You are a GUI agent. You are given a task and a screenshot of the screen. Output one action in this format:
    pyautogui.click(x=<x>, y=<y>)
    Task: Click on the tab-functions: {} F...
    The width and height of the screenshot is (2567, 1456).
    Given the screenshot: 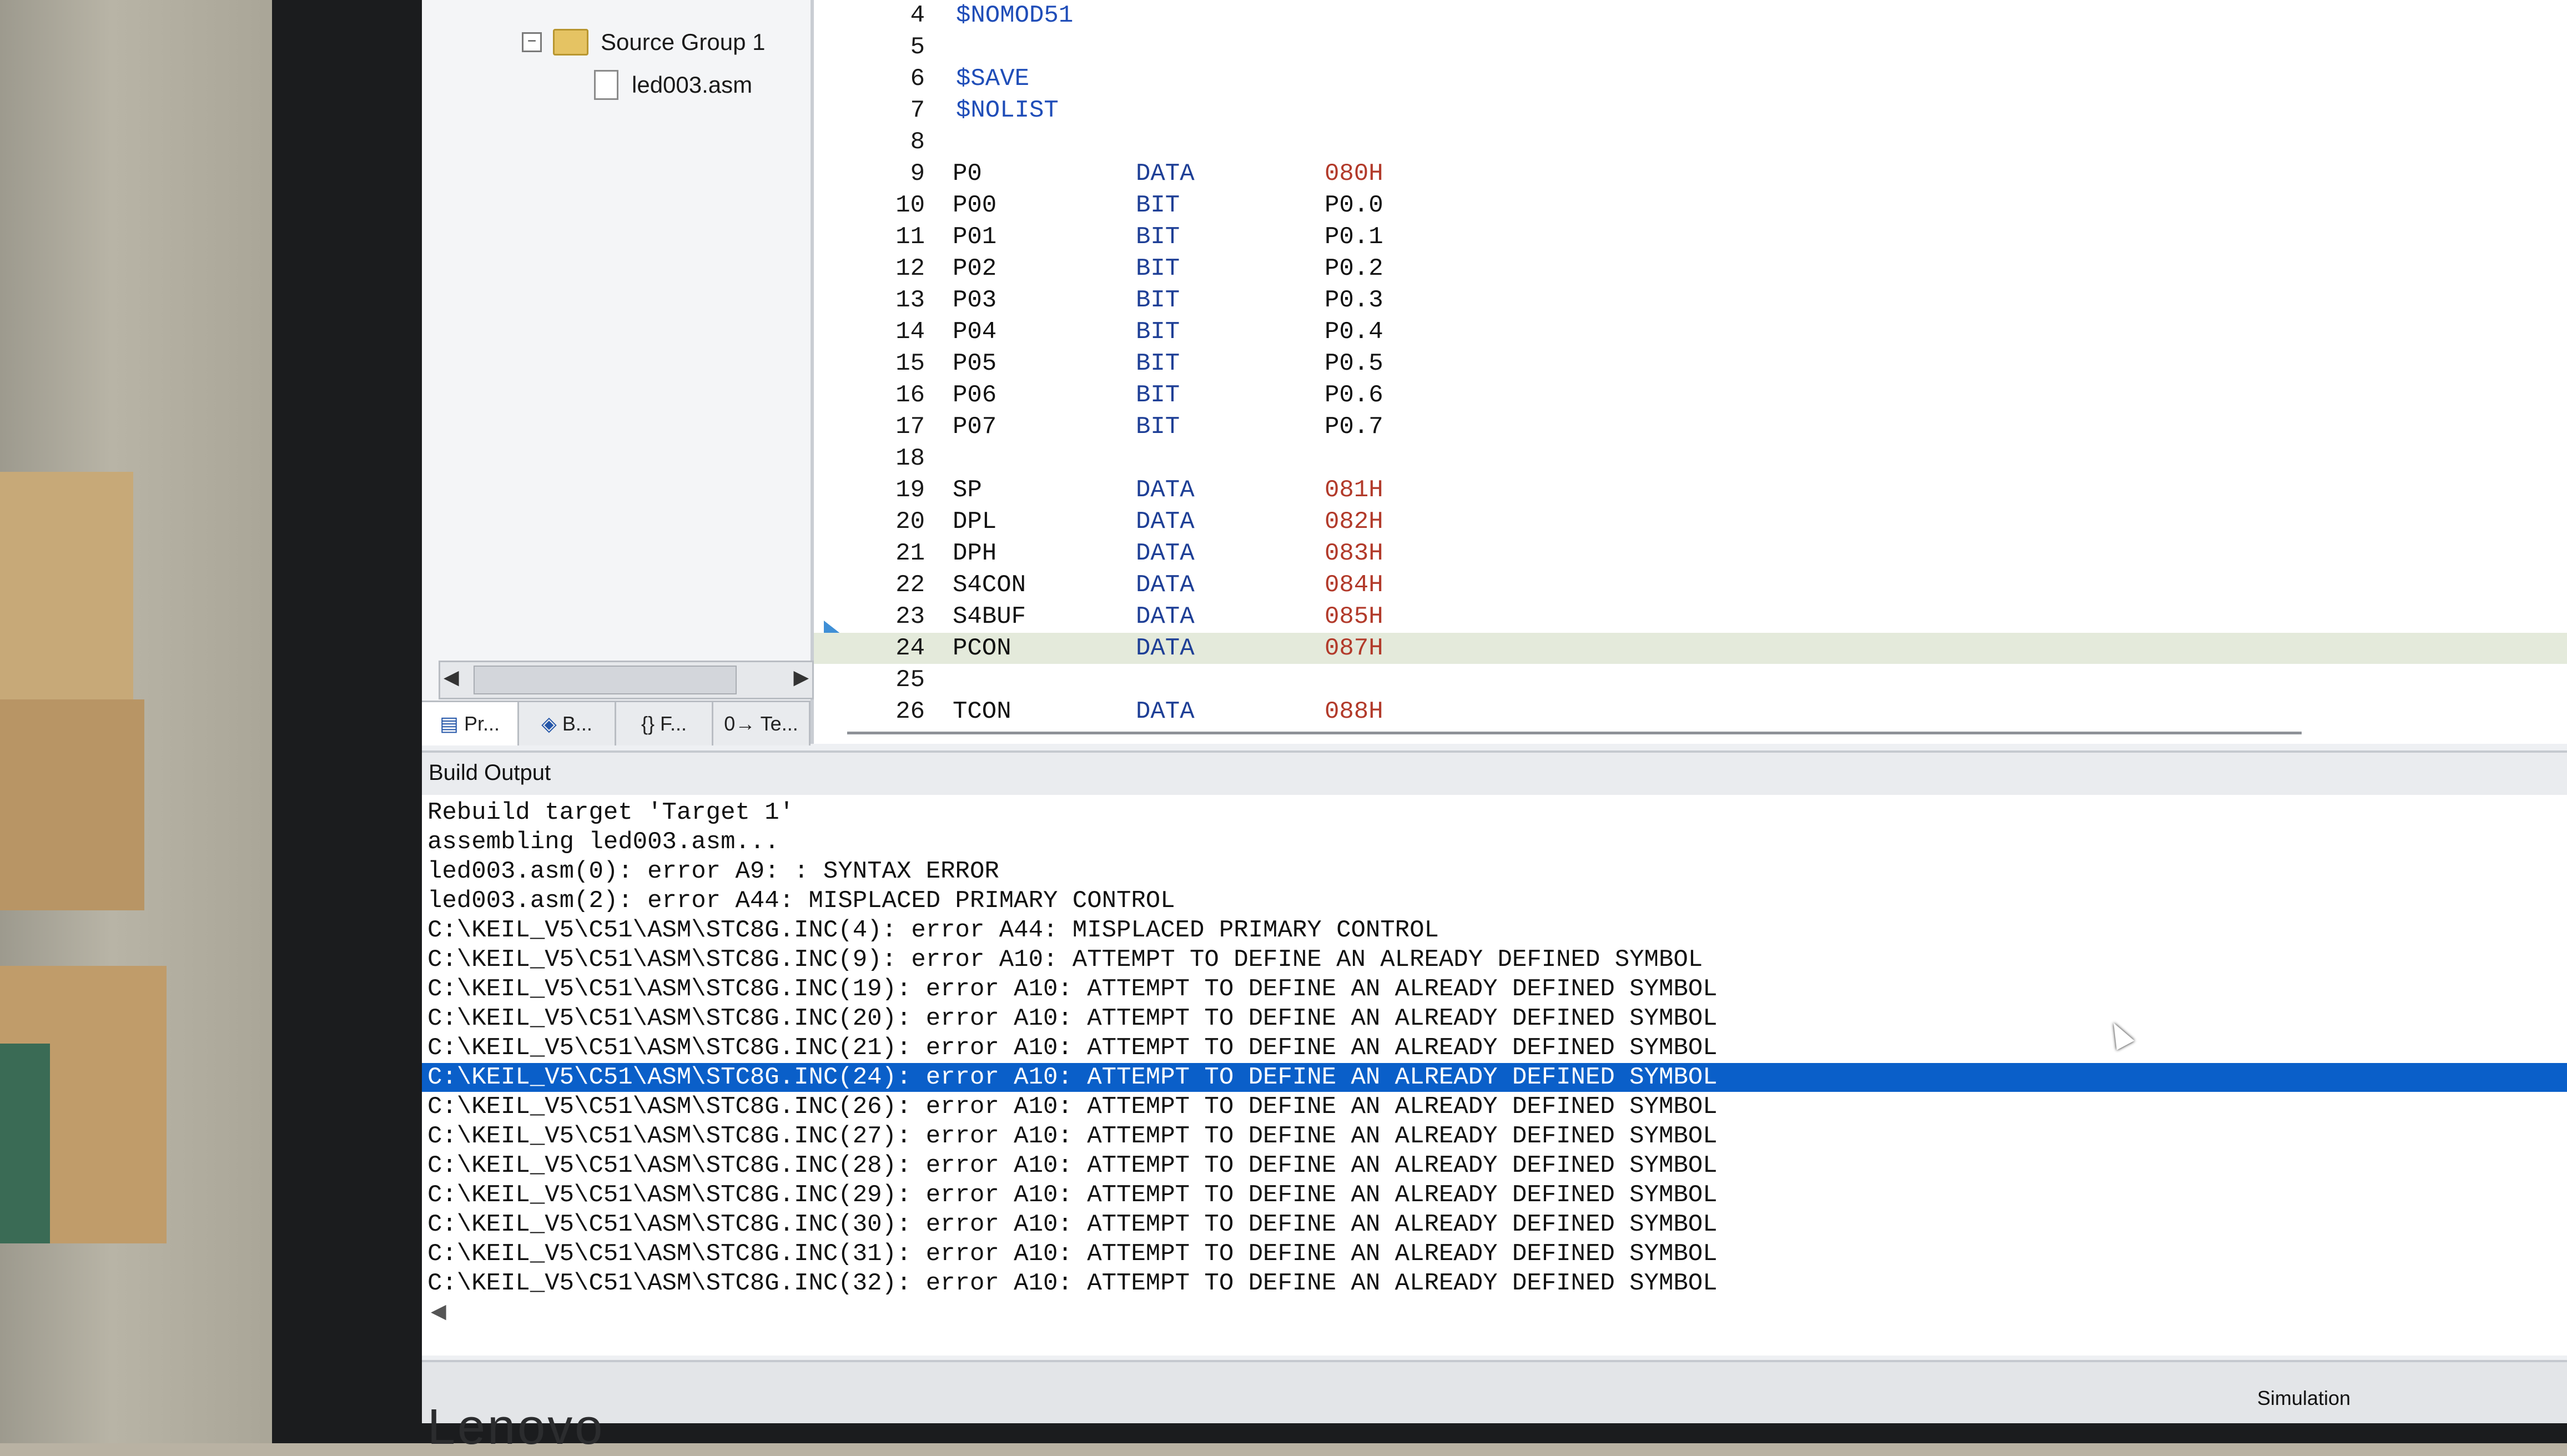 What is the action you would take?
    pyautogui.click(x=665, y=723)
    